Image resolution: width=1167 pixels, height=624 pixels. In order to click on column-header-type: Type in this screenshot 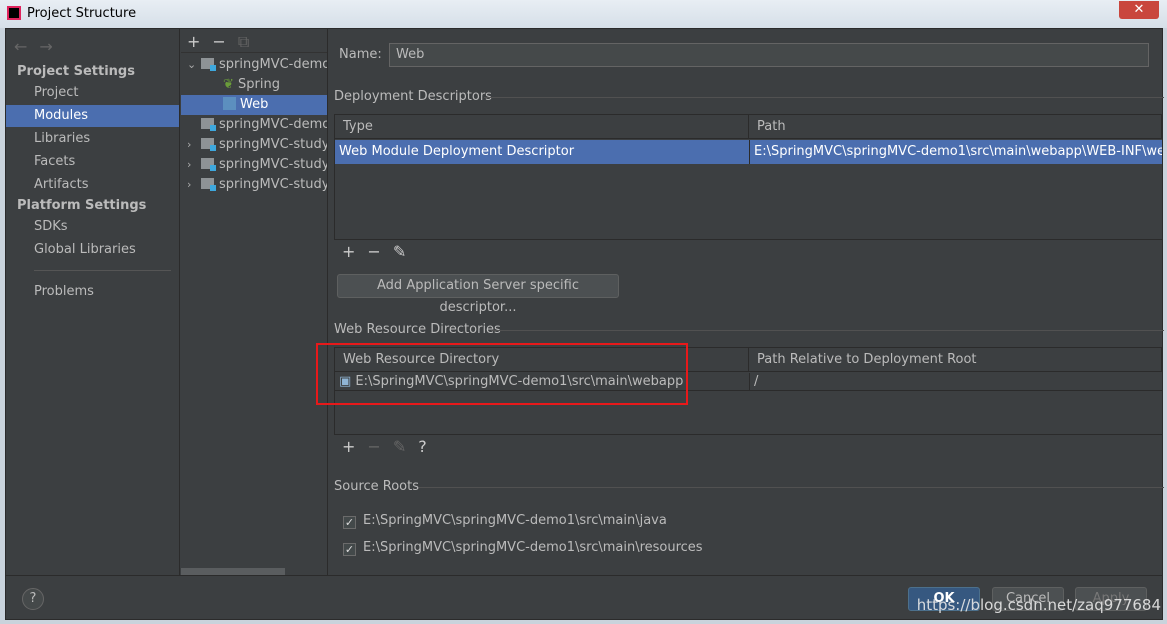, I will do `click(542, 127)`.